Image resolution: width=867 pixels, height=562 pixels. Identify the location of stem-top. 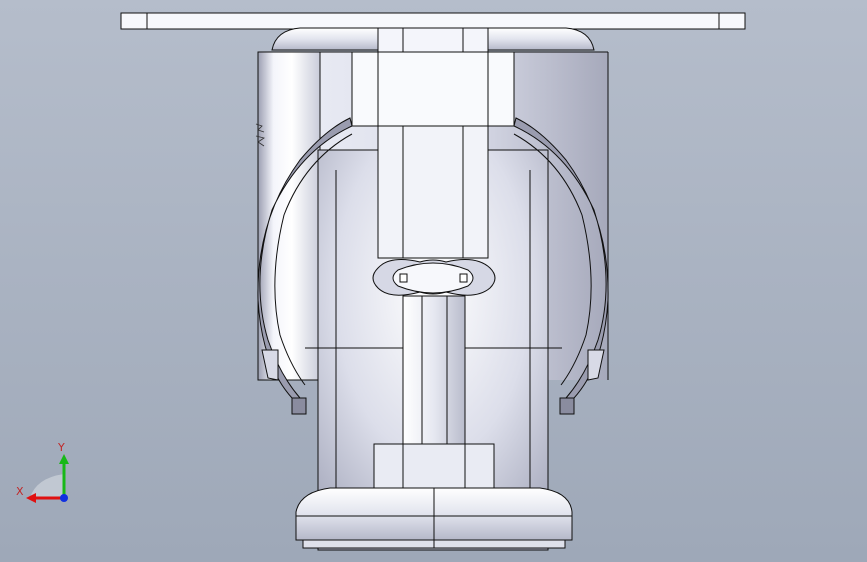
(433, 40).